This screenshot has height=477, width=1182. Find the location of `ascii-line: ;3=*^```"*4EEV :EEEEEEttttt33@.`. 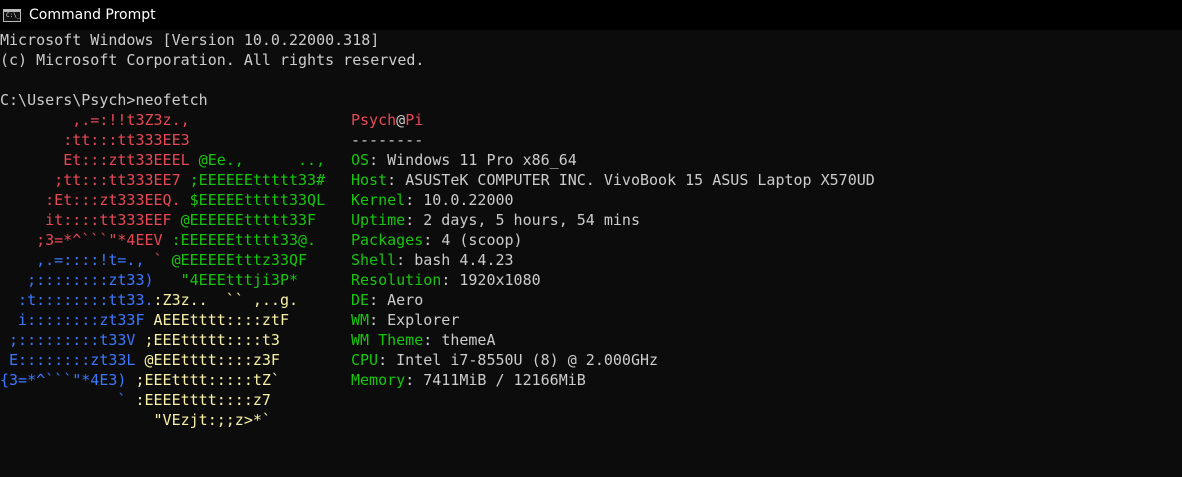

ascii-line: ;3=*^```"*4EEV :EEEEEEttttt33@. is located at coordinates (162, 240).